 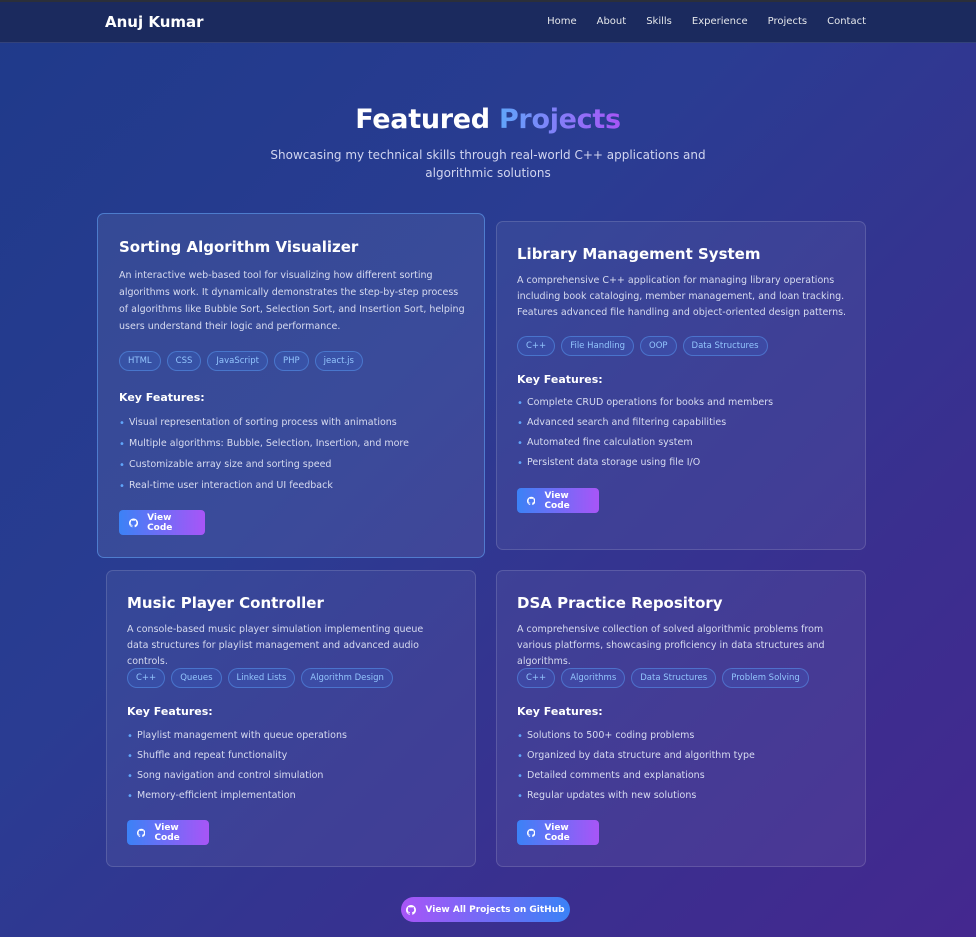 What do you see at coordinates (620, 603) in the screenshot?
I see `project-title: DSA Practice Repository` at bounding box center [620, 603].